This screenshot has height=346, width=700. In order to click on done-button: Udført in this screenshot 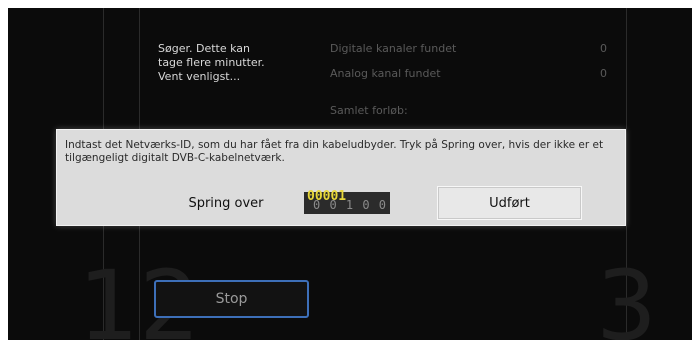, I will do `click(509, 203)`.